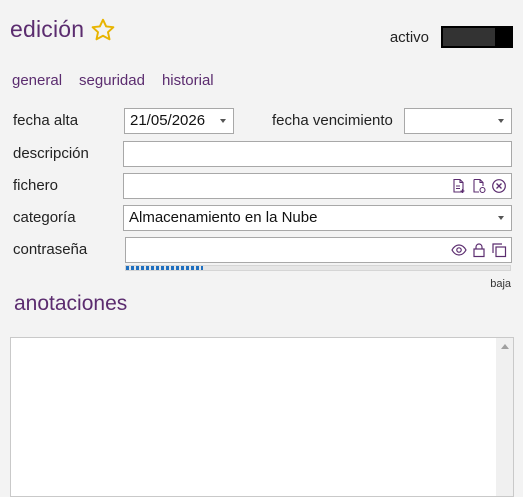  I want to click on tab-bar: general seguridad historial, so click(113, 80).